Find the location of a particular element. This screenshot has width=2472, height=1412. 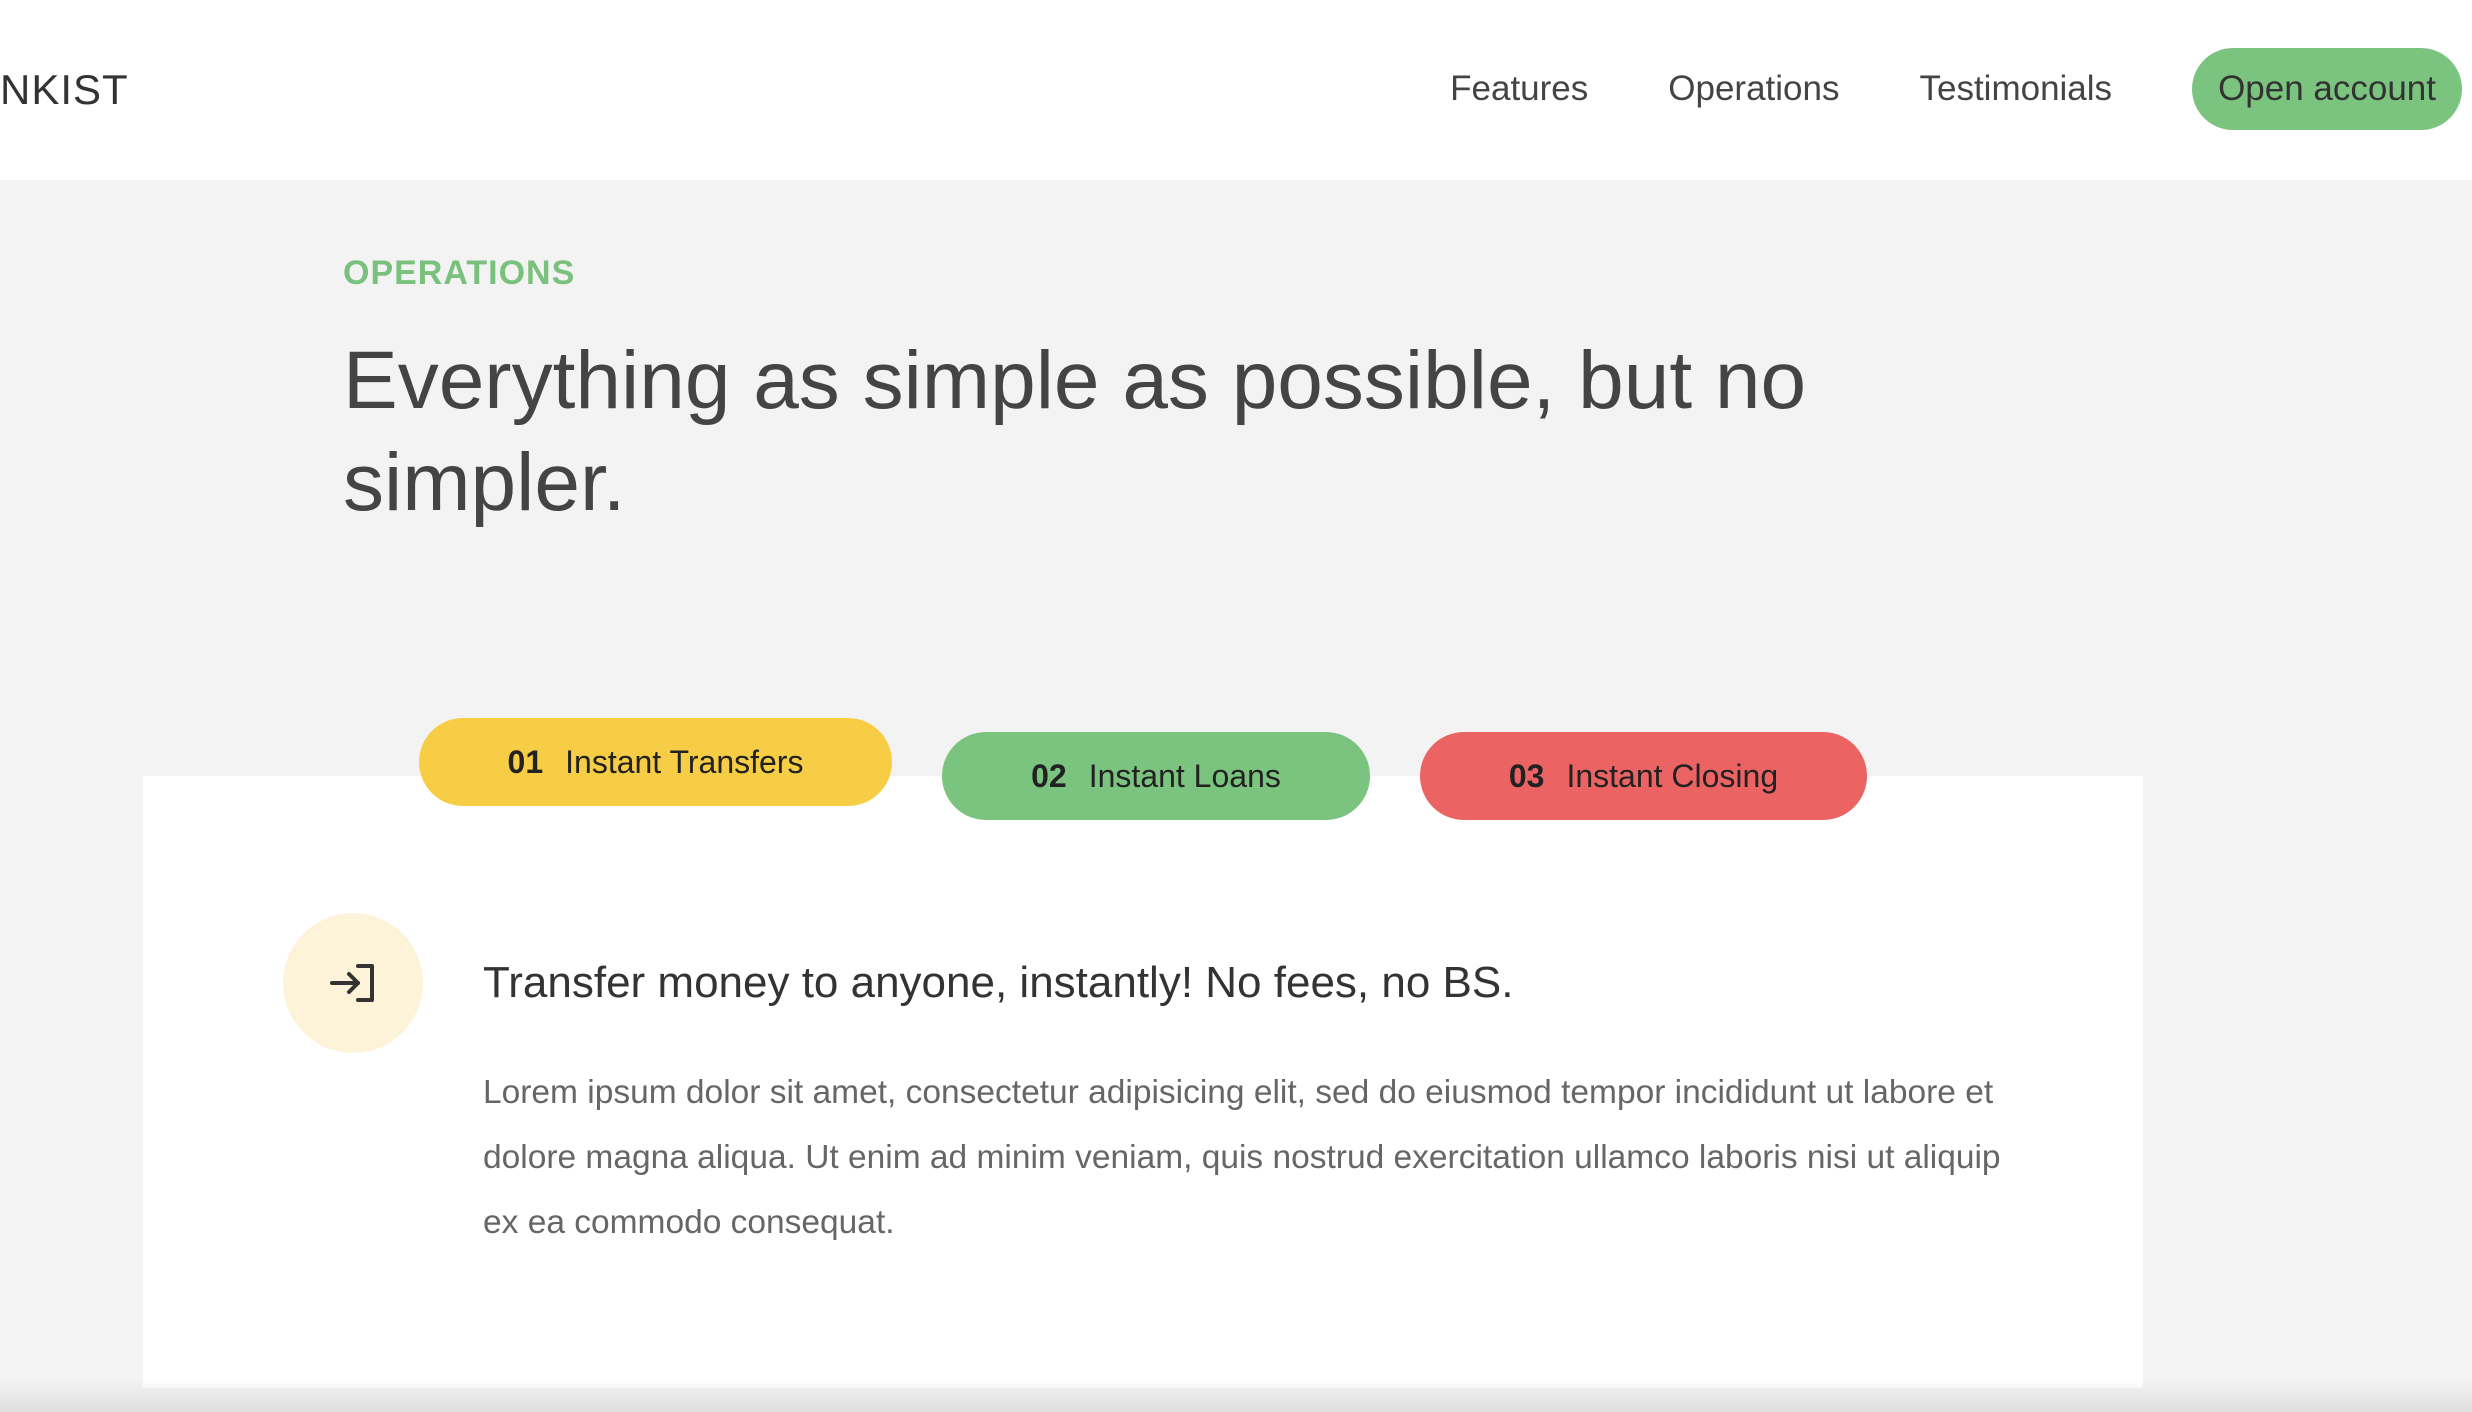

tab-number: 03 is located at coordinates (1526, 775).